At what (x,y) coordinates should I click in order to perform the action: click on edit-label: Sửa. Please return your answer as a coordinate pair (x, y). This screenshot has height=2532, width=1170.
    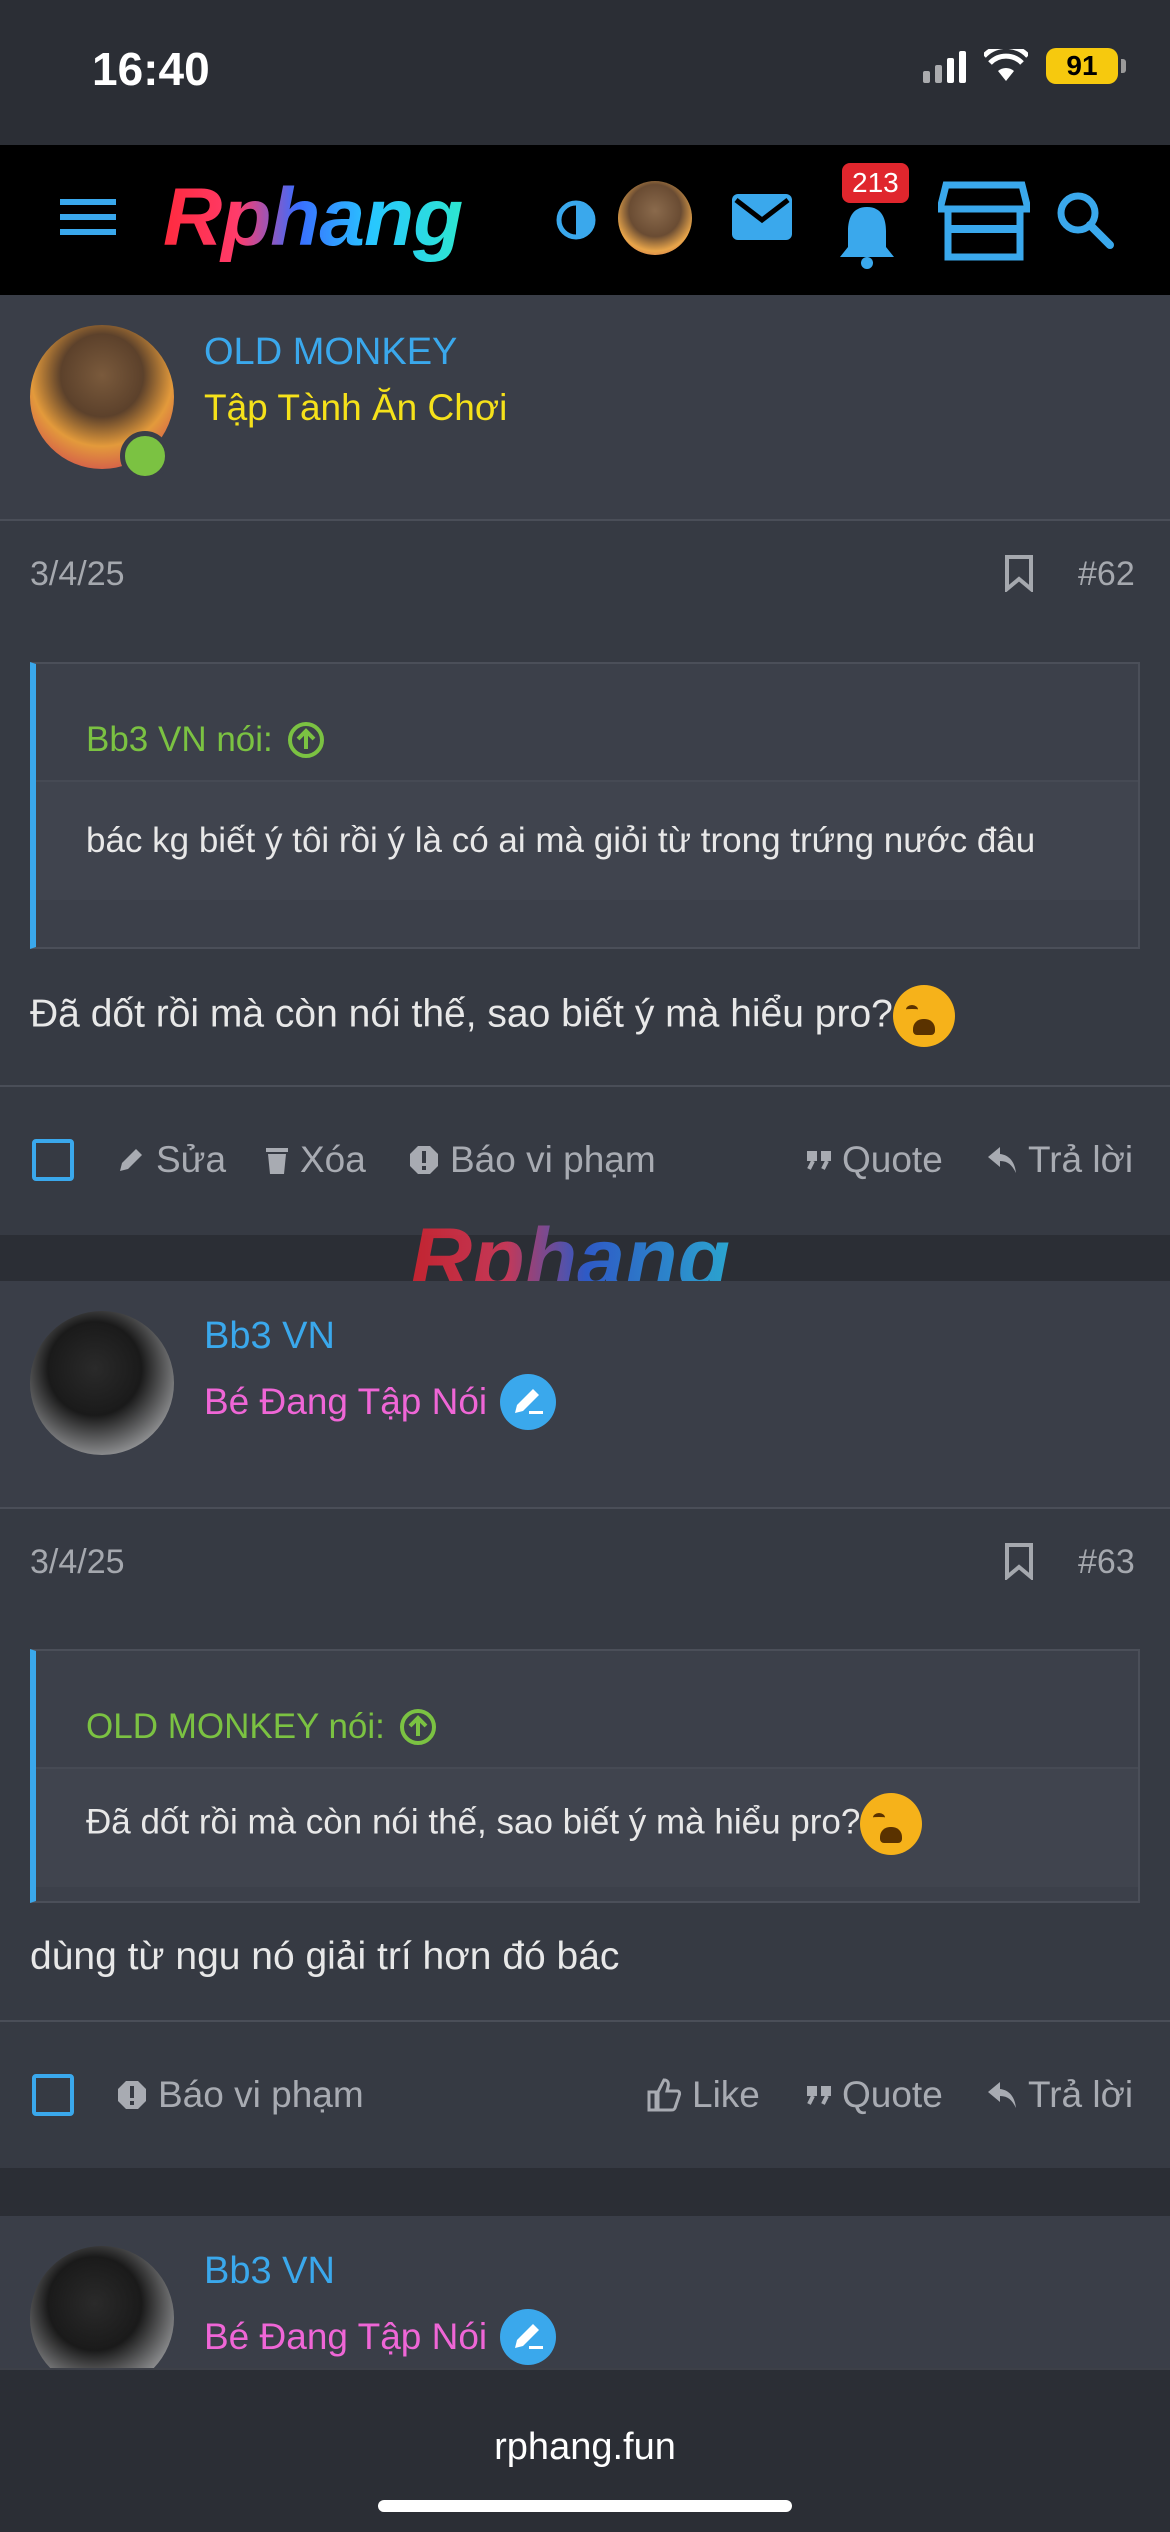
    Looking at the image, I should click on (191, 1159).